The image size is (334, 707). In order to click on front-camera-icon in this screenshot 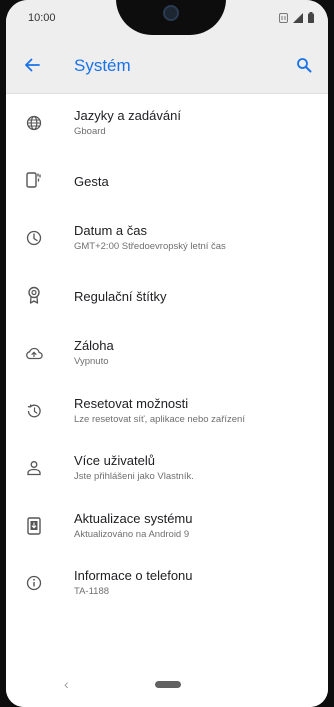, I will do `click(171, 13)`.